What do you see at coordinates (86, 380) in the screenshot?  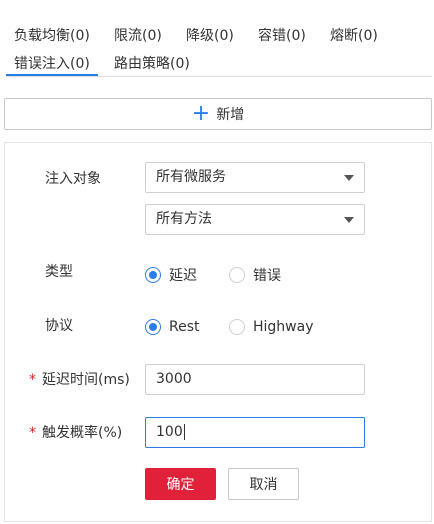 I see `delay-label-text: 延迟时间(ms)` at bounding box center [86, 380].